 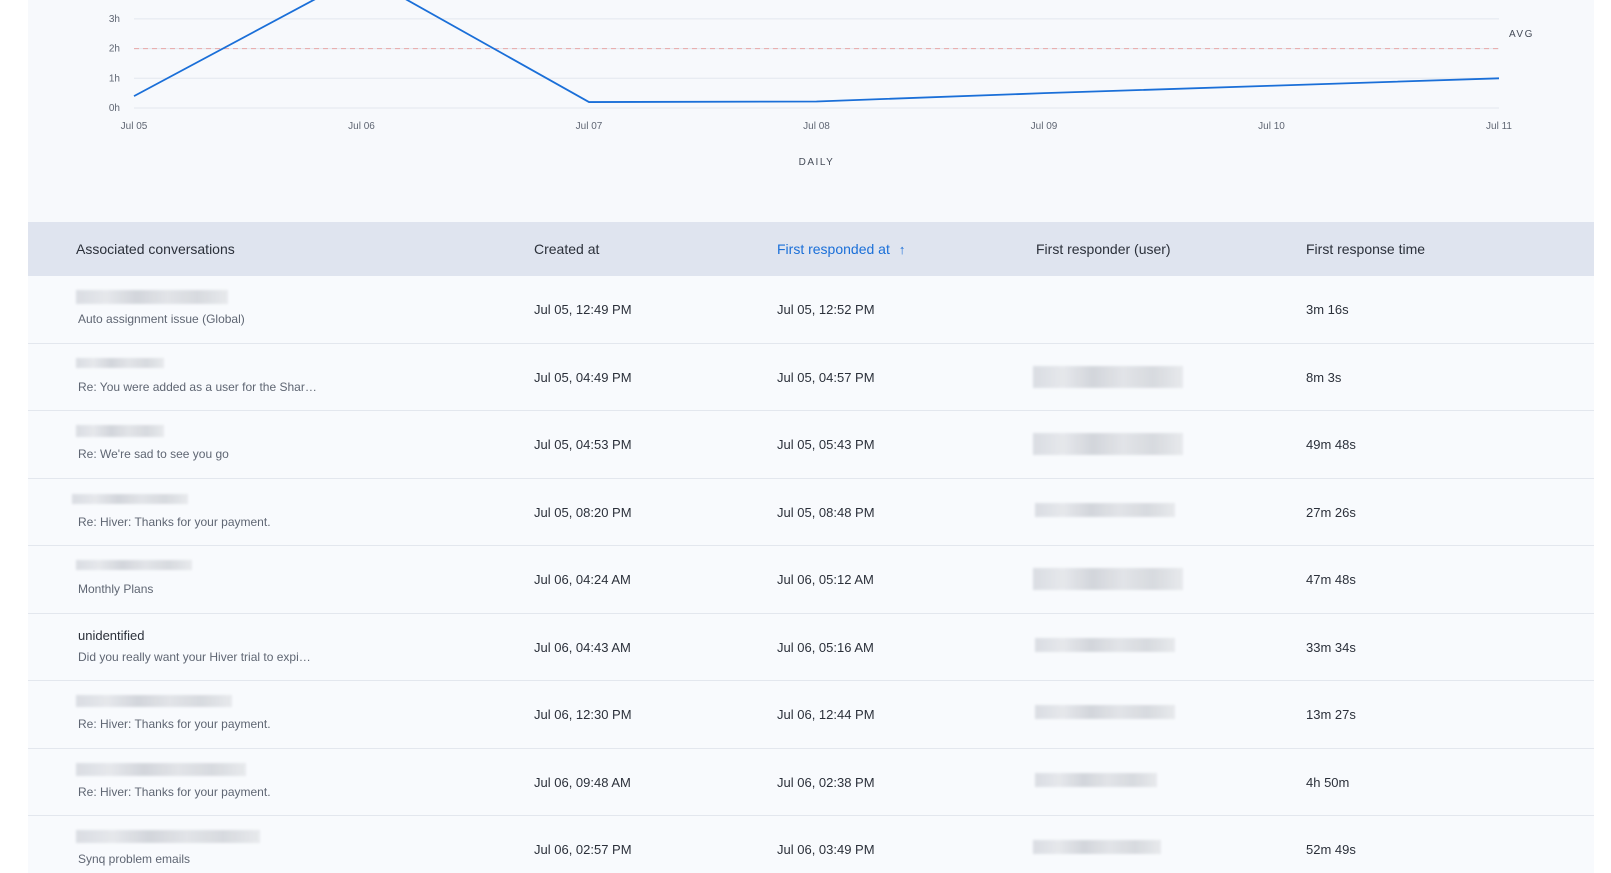 What do you see at coordinates (583, 444) in the screenshot?
I see `created-at-cell: Jul 05, 04:53 PM` at bounding box center [583, 444].